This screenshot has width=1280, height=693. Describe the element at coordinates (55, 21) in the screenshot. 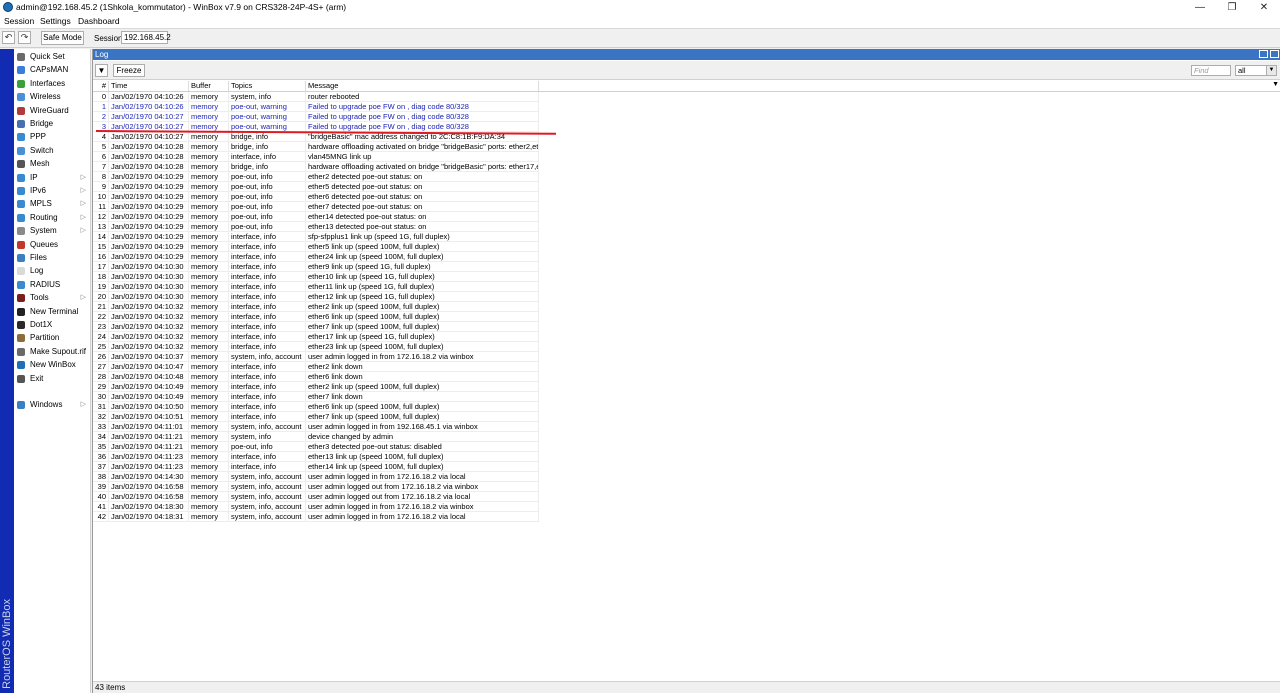

I see `menu-settings: Settings` at that location.